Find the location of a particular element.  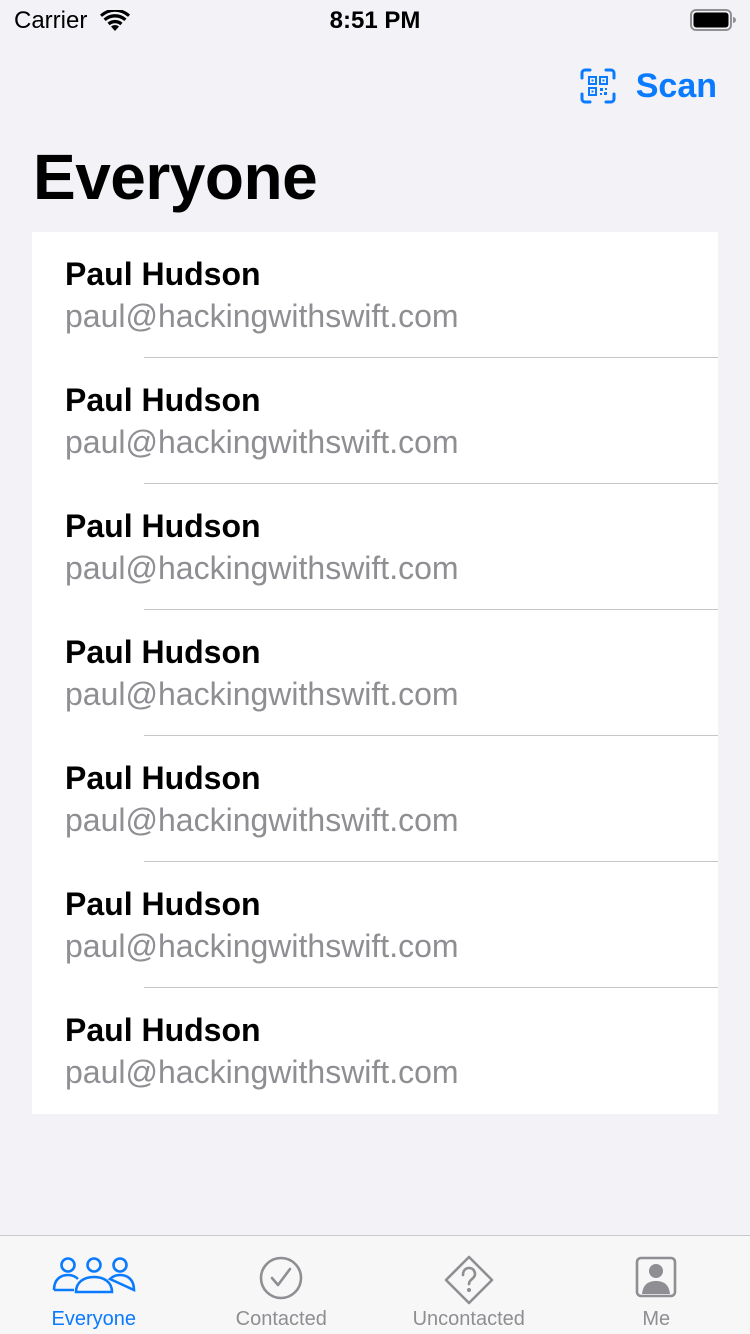

tab-everyone: Everyone is located at coordinates (94, 1285).